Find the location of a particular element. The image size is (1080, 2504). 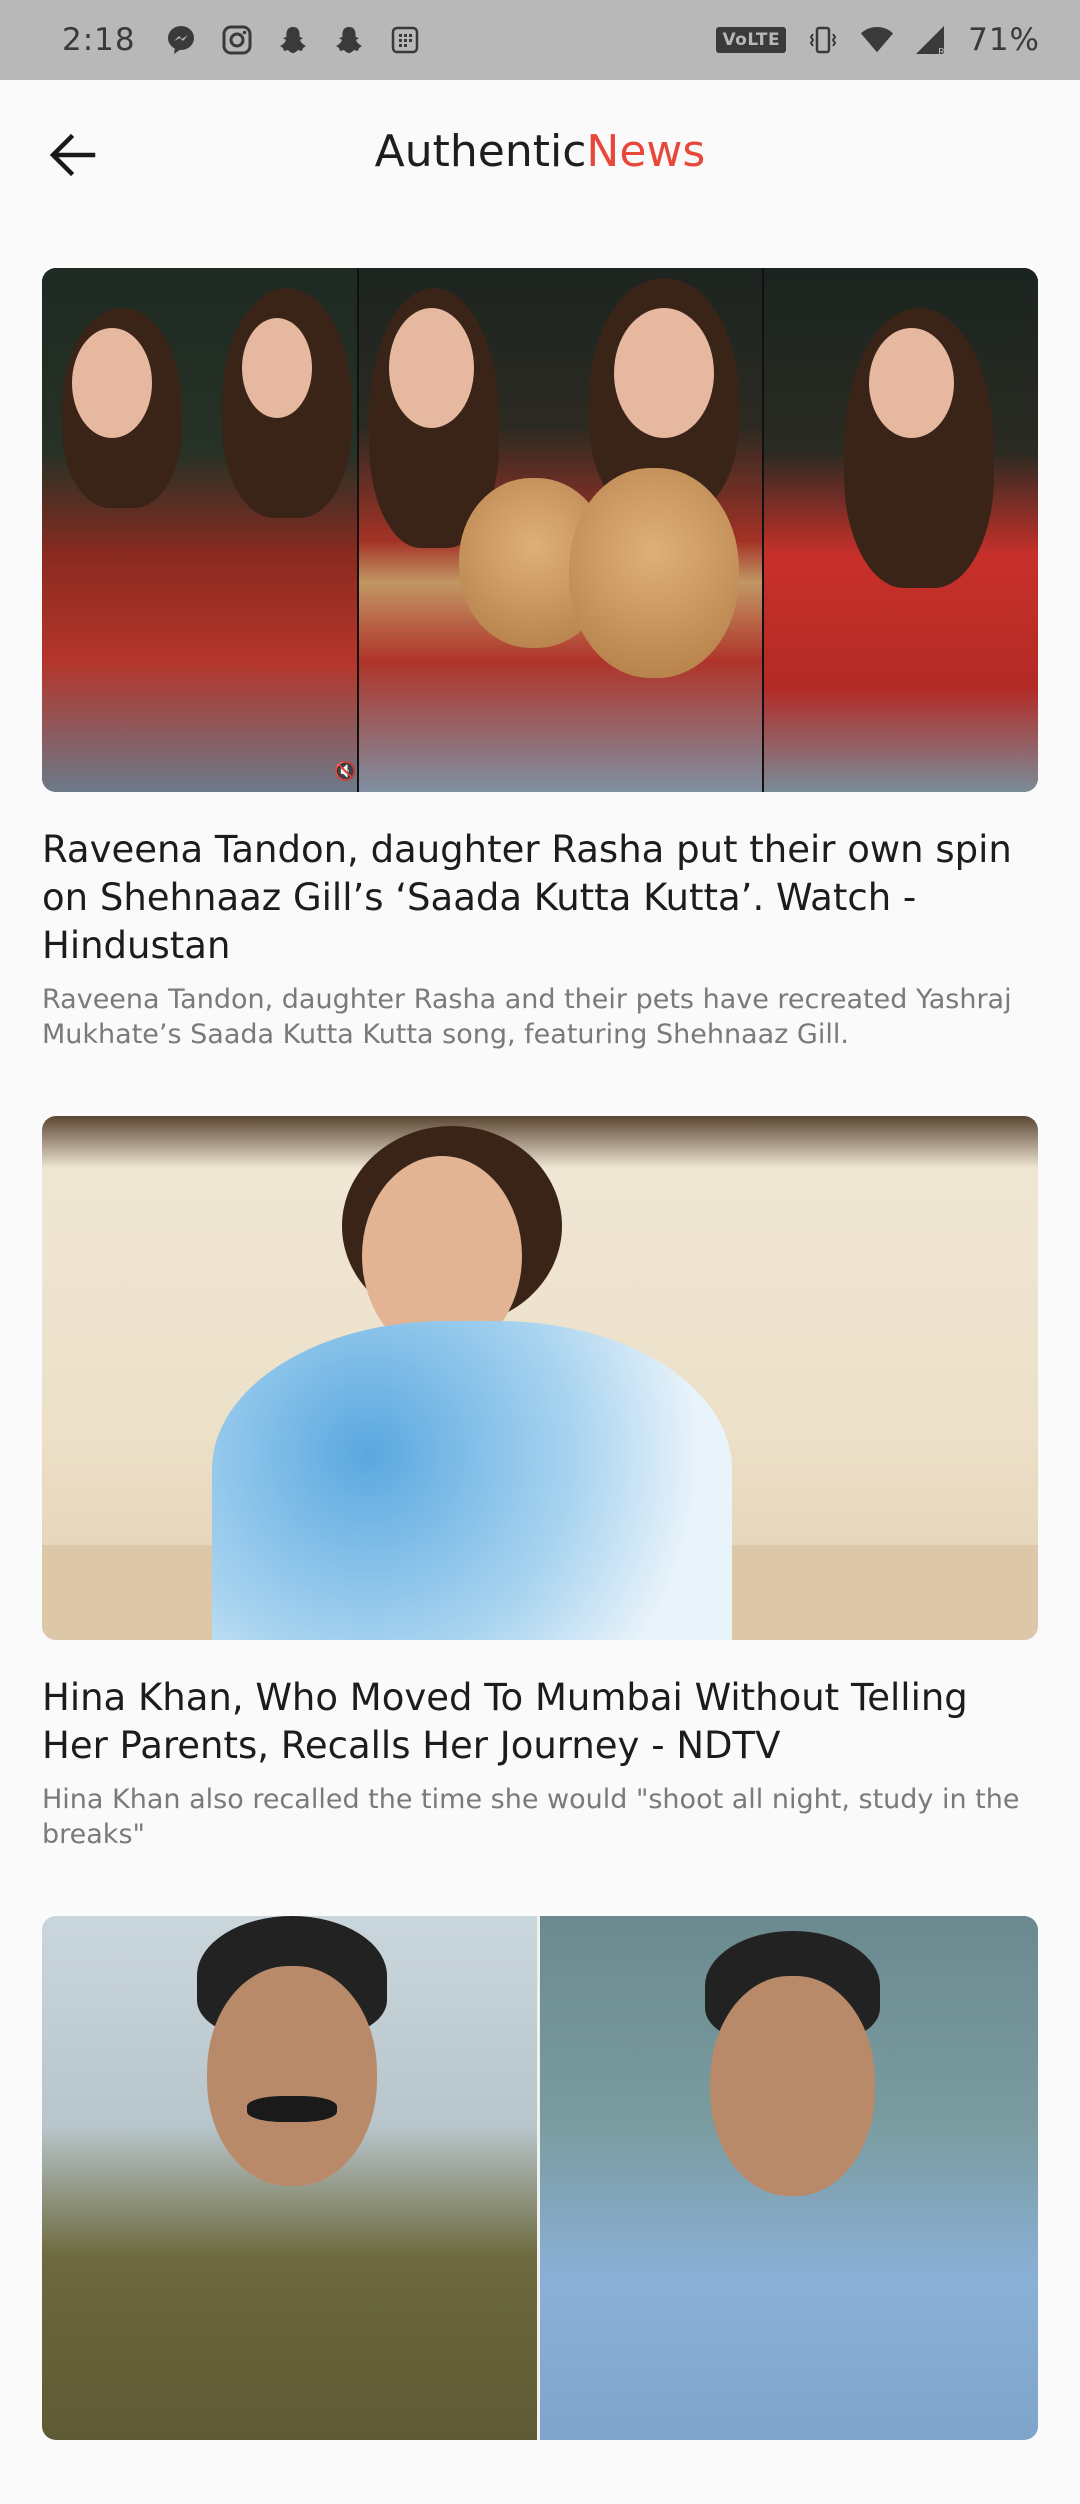

app-title: AuthenticNews is located at coordinates (540, 151).